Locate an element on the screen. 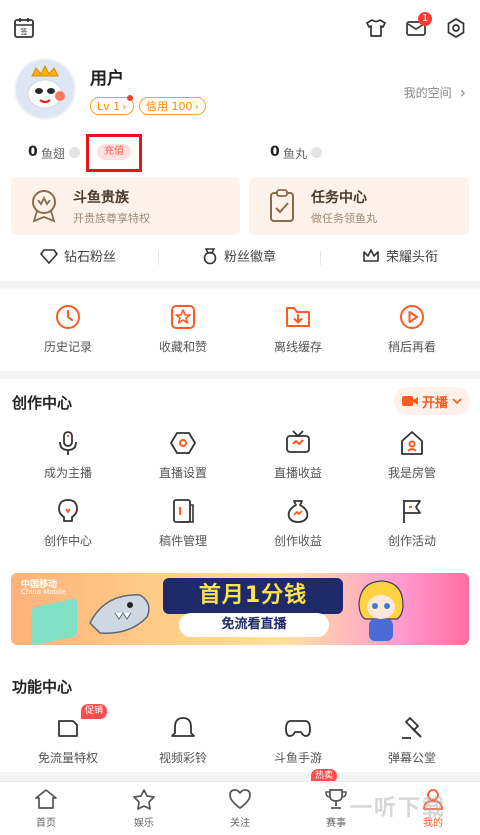 The height and width of the screenshot is (835, 480). offline-cache-label: 离线缓存 is located at coordinates (297, 347).